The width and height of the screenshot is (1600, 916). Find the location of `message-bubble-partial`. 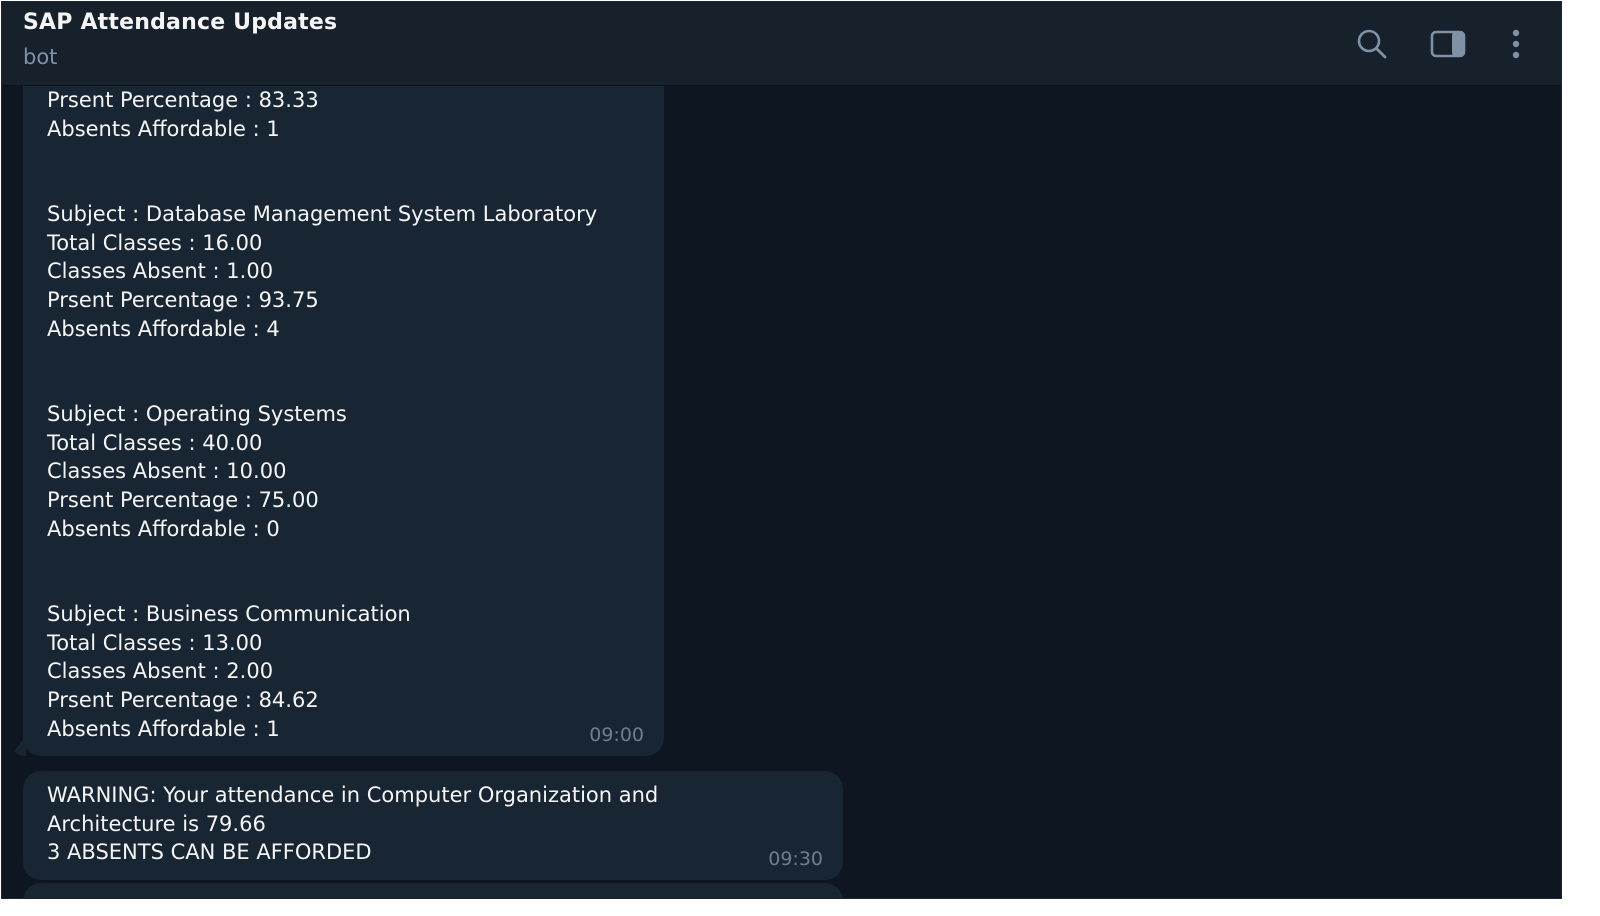

message-bubble-partial is located at coordinates (433, 890).